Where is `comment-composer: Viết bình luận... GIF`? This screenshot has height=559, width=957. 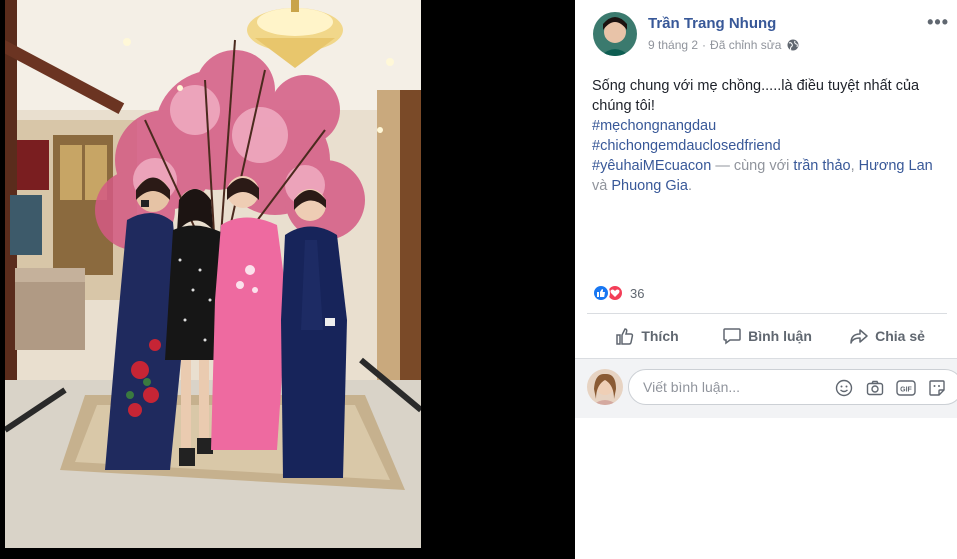
comment-composer: Viết bình luận... GIF is located at coordinates (766, 388).